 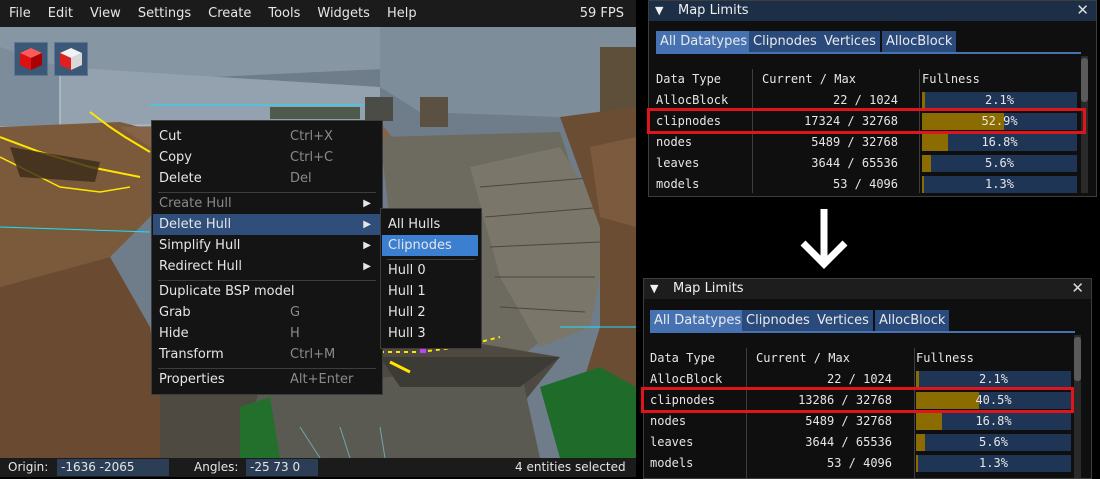 What do you see at coordinates (175, 157) in the screenshot?
I see `menu-label: Copy` at bounding box center [175, 157].